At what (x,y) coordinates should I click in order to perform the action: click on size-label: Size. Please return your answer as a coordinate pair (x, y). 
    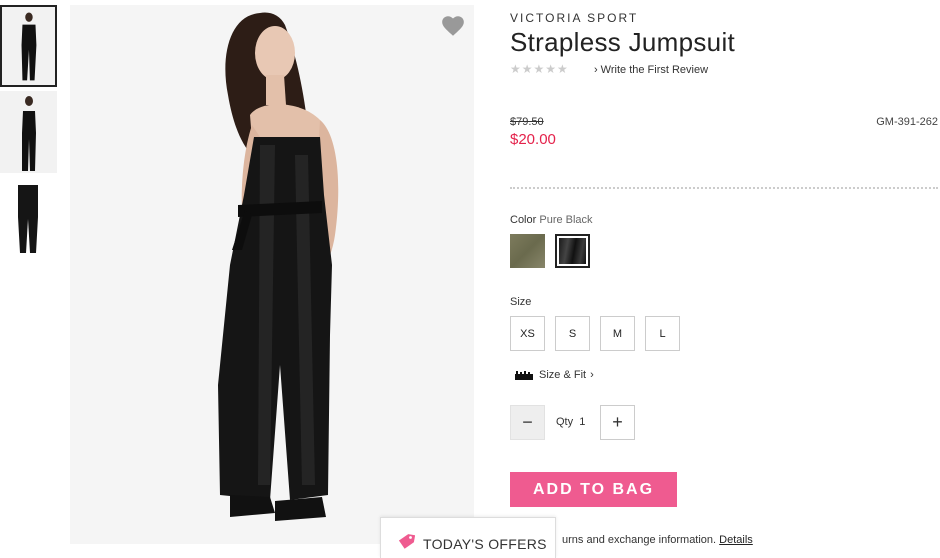
    Looking at the image, I should click on (521, 302).